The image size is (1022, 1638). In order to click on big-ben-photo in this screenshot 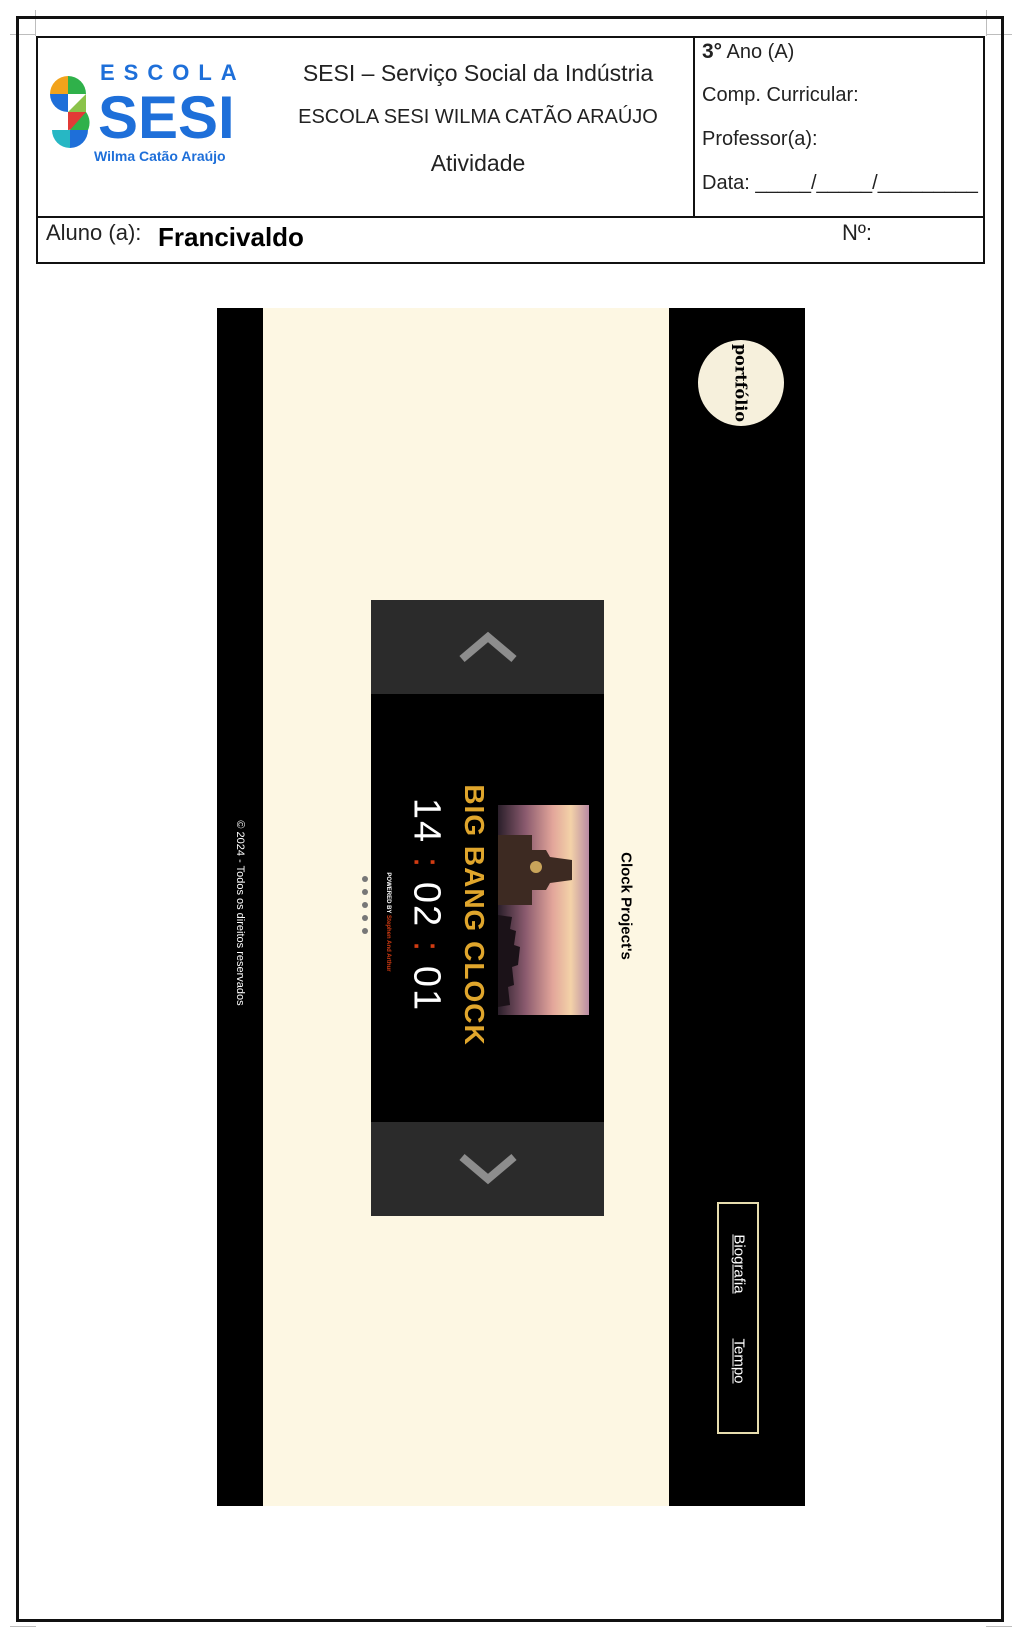, I will do `click(543, 910)`.